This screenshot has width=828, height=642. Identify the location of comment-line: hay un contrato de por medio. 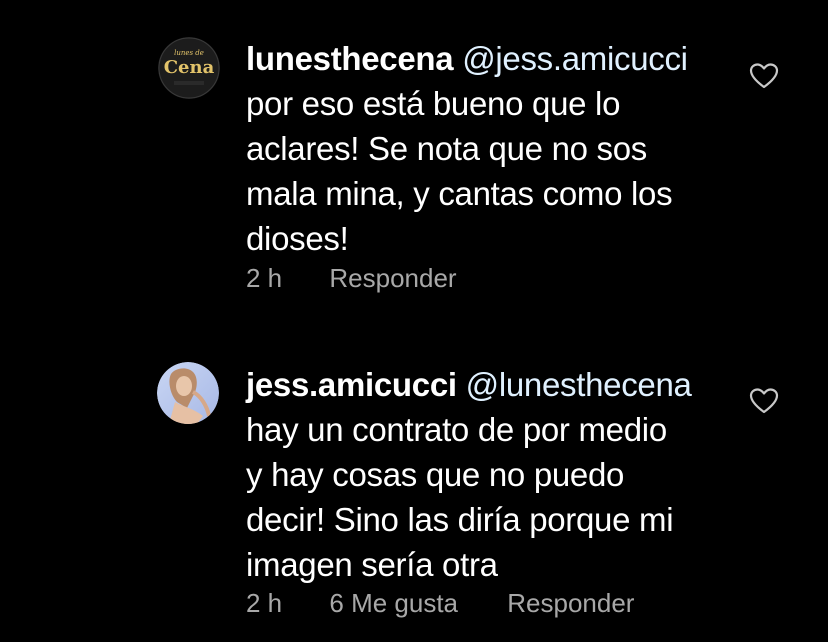
(456, 429).